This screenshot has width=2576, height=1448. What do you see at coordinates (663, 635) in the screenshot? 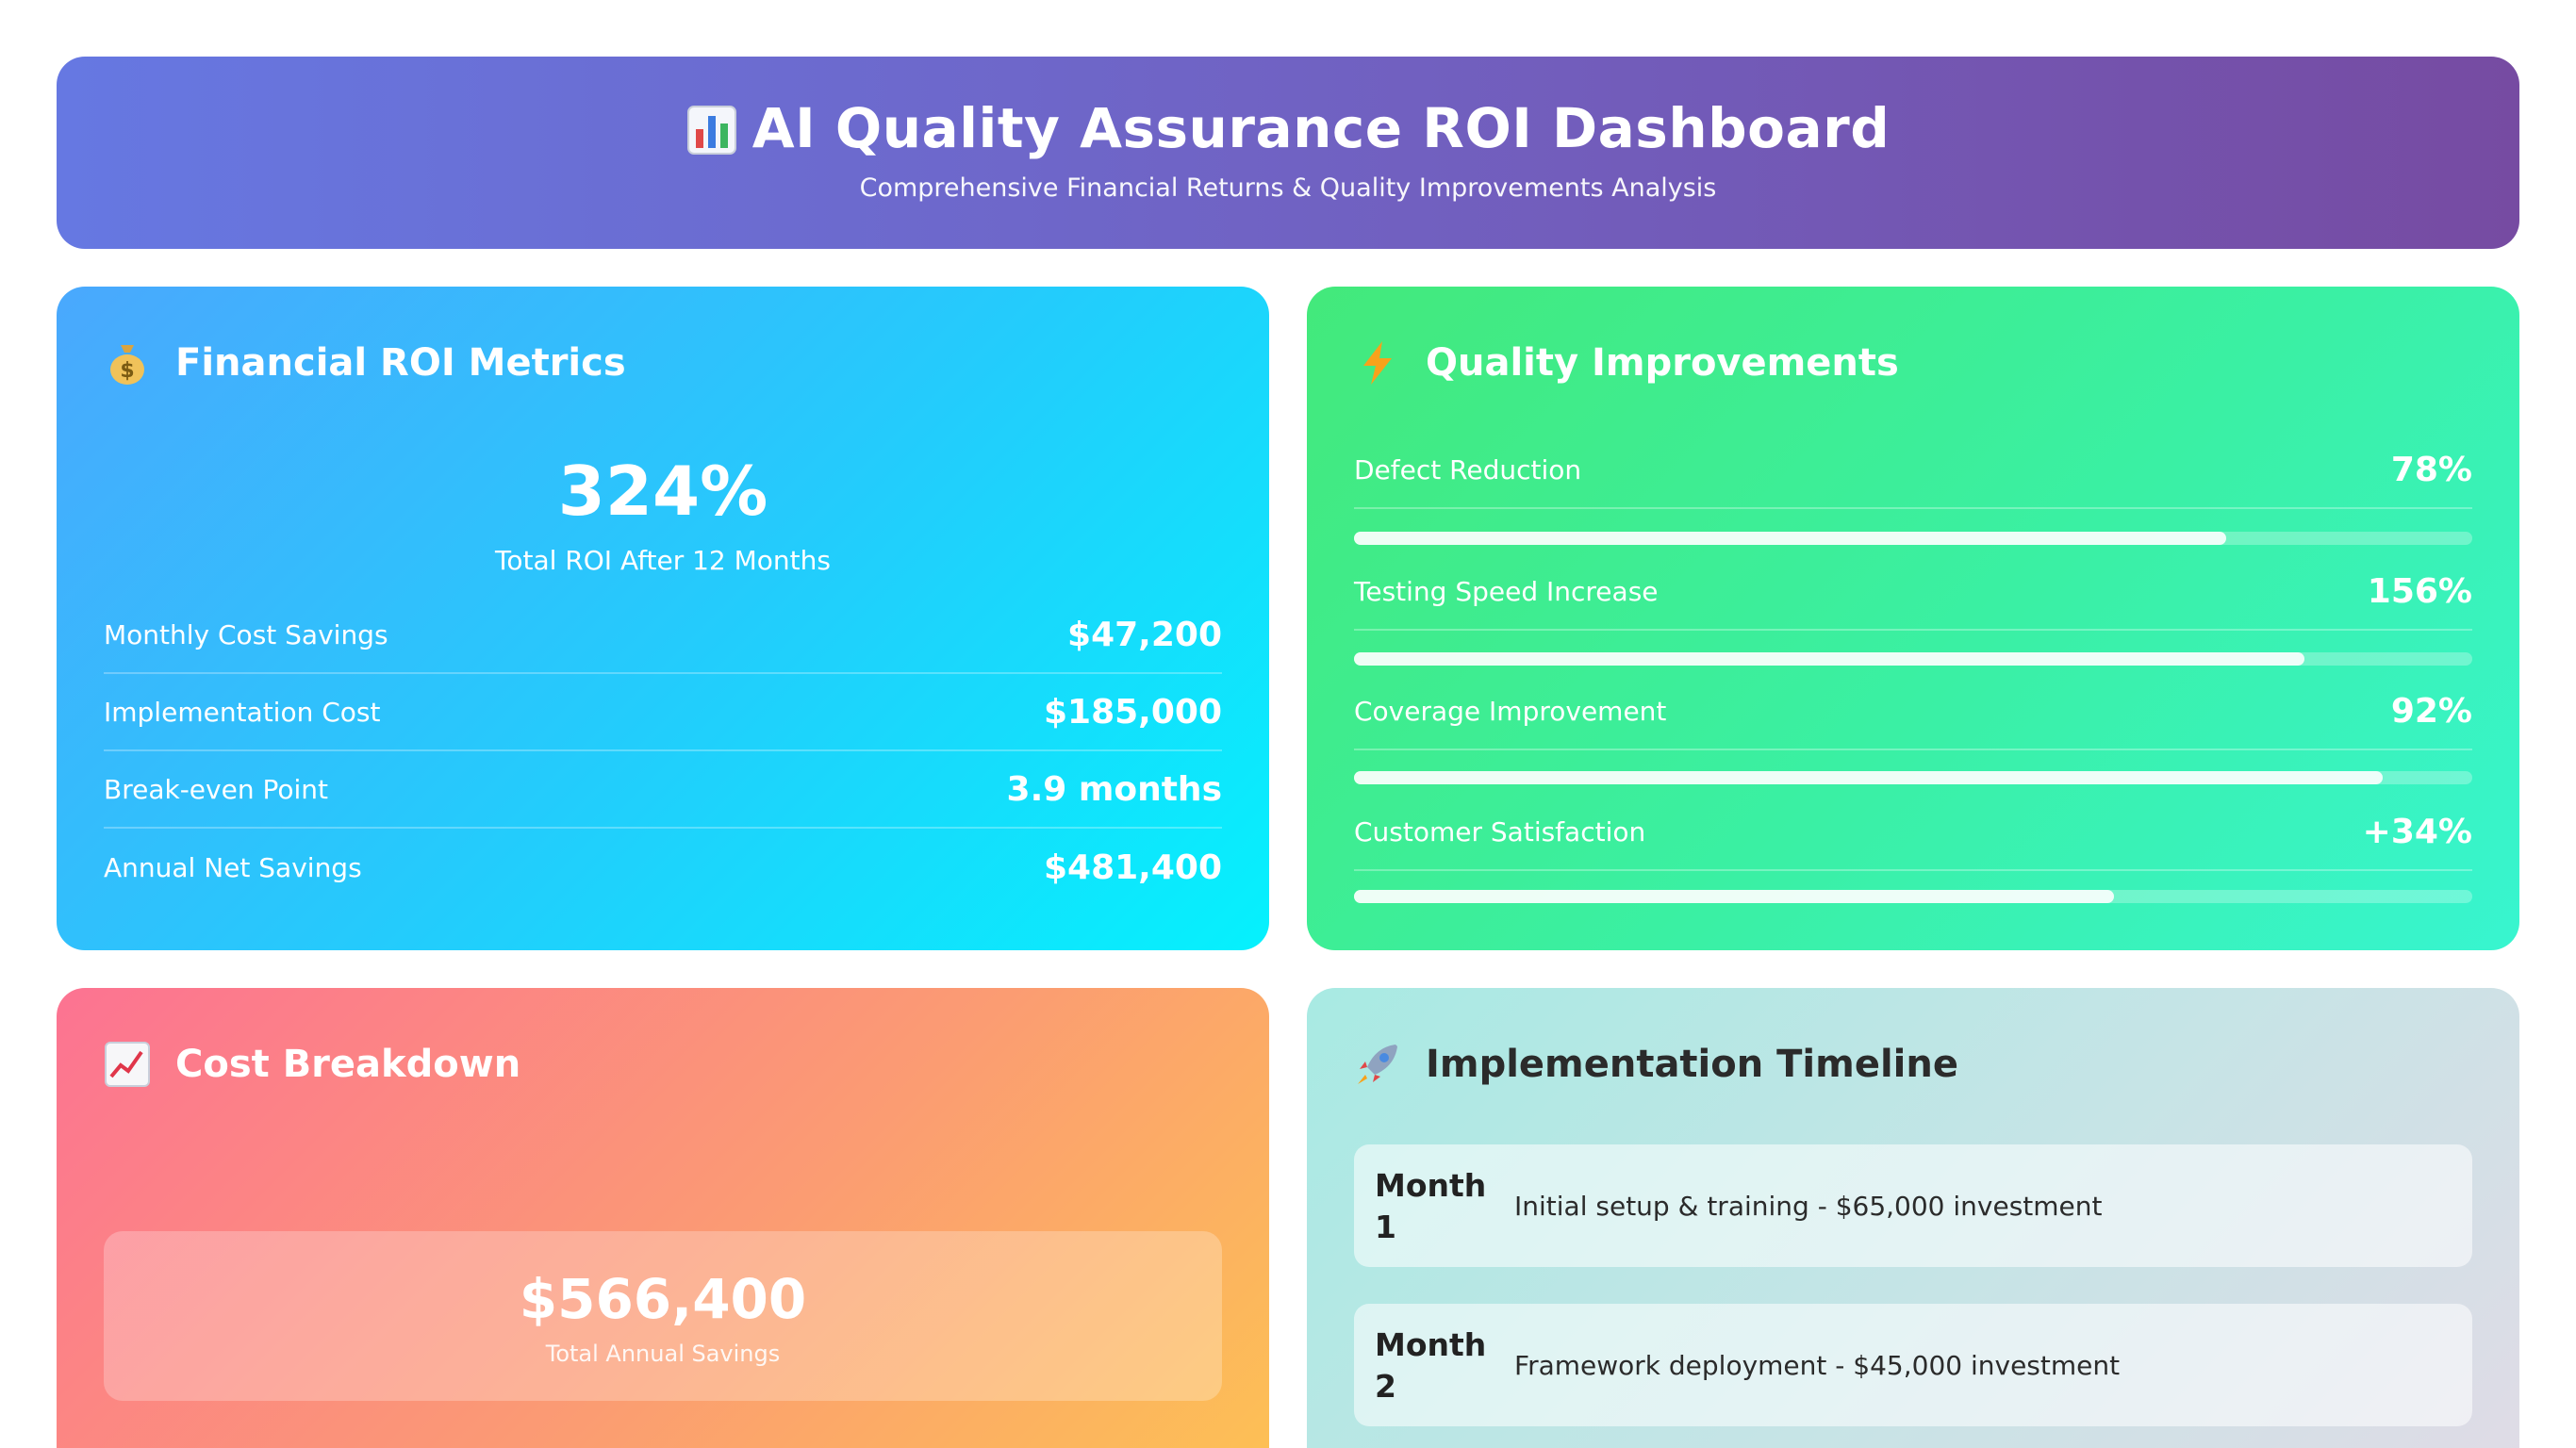
I see `metric-row-monthly-savings: Monthly Cost Savings $47,200` at bounding box center [663, 635].